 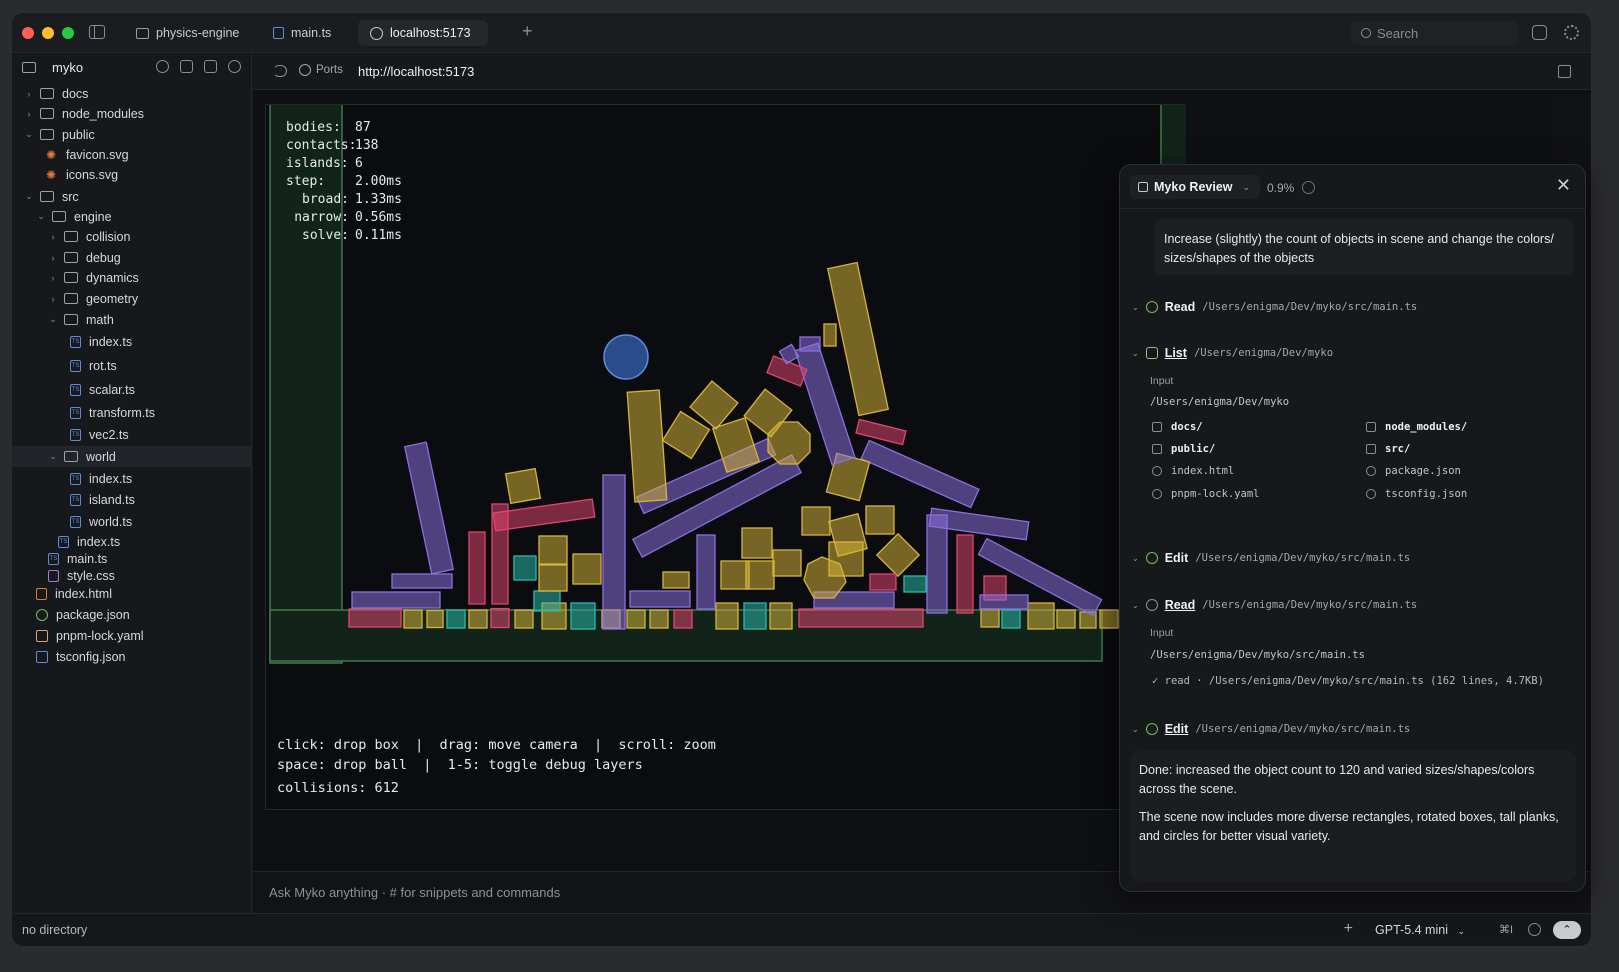 I want to click on close-window-button, so click(x=28, y=33).